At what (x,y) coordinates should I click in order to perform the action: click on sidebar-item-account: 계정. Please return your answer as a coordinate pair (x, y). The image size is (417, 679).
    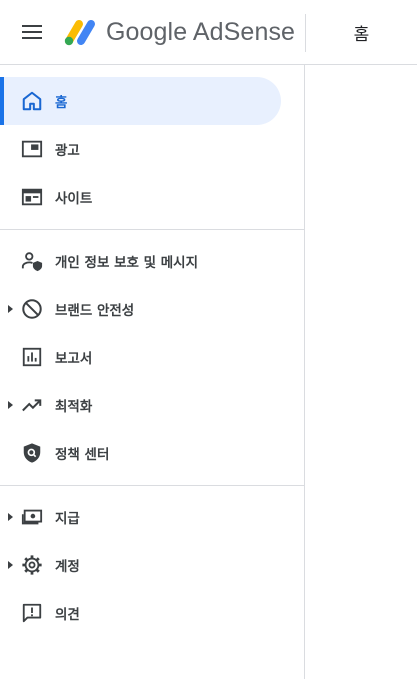
    Looking at the image, I should click on (140, 565).